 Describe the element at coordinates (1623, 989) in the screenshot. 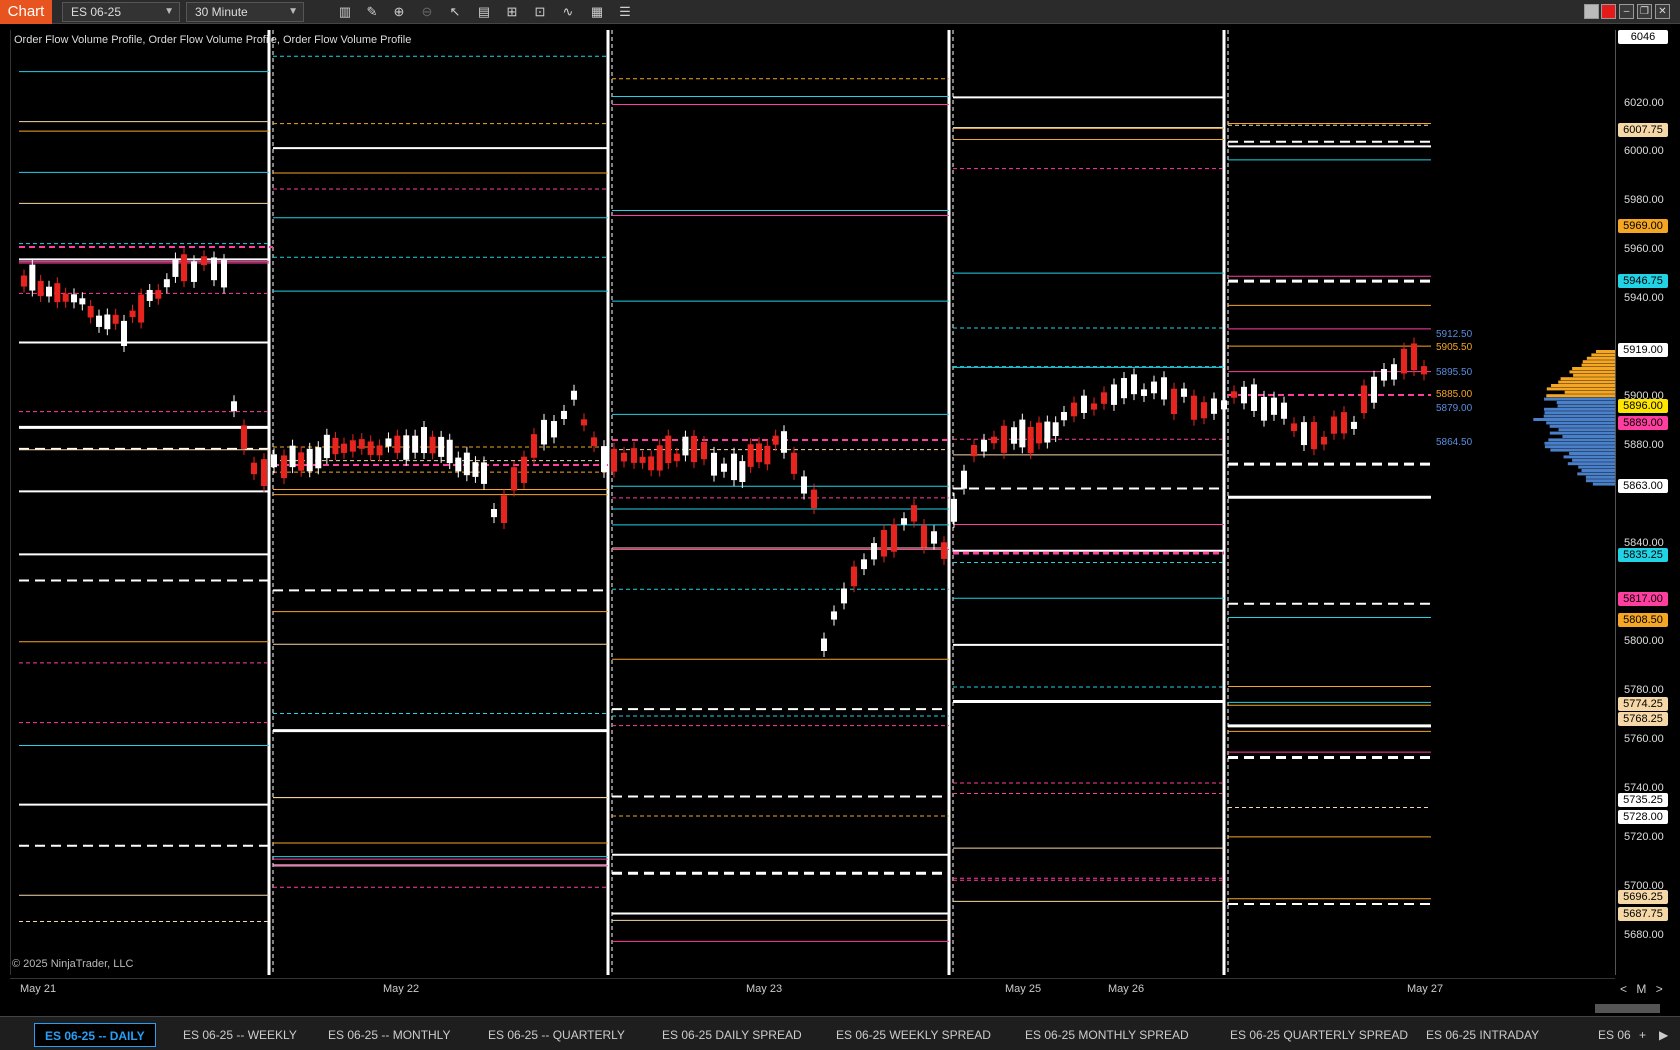

I see `zoom-prev-button: <` at that location.